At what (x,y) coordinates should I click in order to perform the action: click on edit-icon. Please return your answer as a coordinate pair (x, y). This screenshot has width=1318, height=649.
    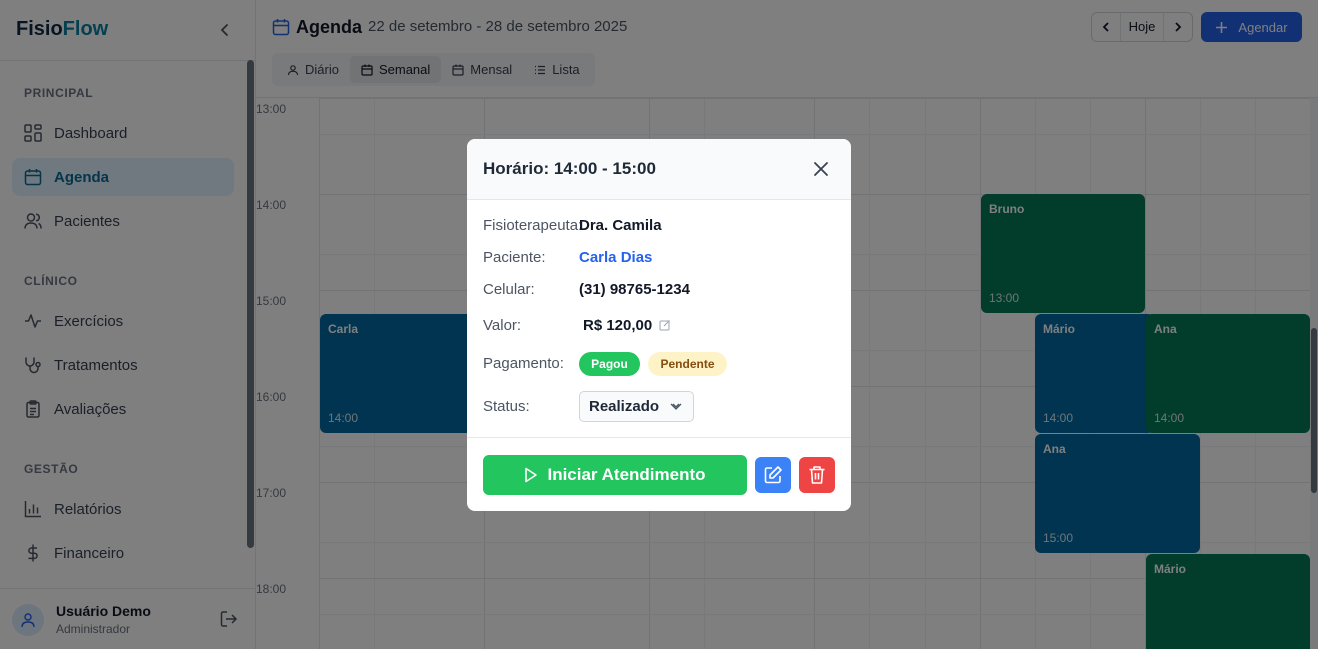
    Looking at the image, I should click on (773, 475).